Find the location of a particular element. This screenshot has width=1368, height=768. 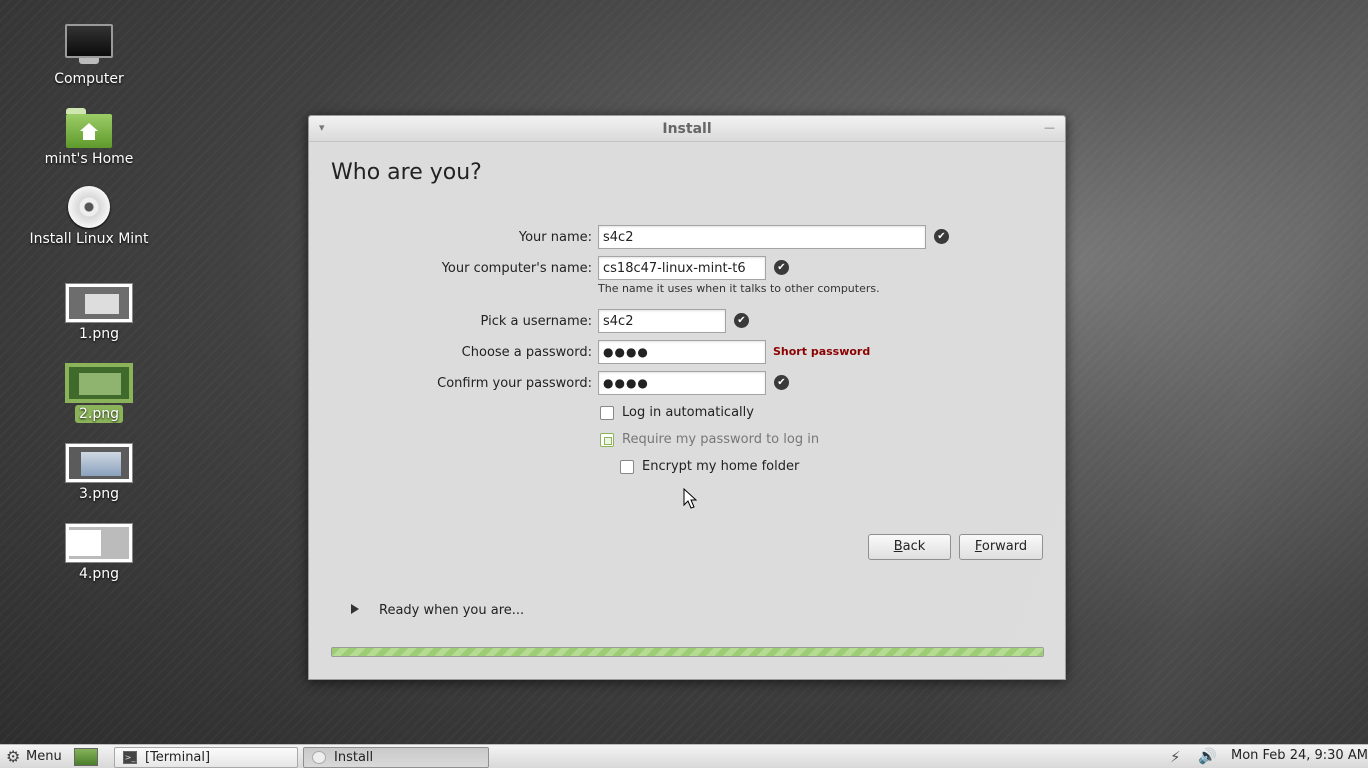

home-folder-icon is located at coordinates (89, 128).